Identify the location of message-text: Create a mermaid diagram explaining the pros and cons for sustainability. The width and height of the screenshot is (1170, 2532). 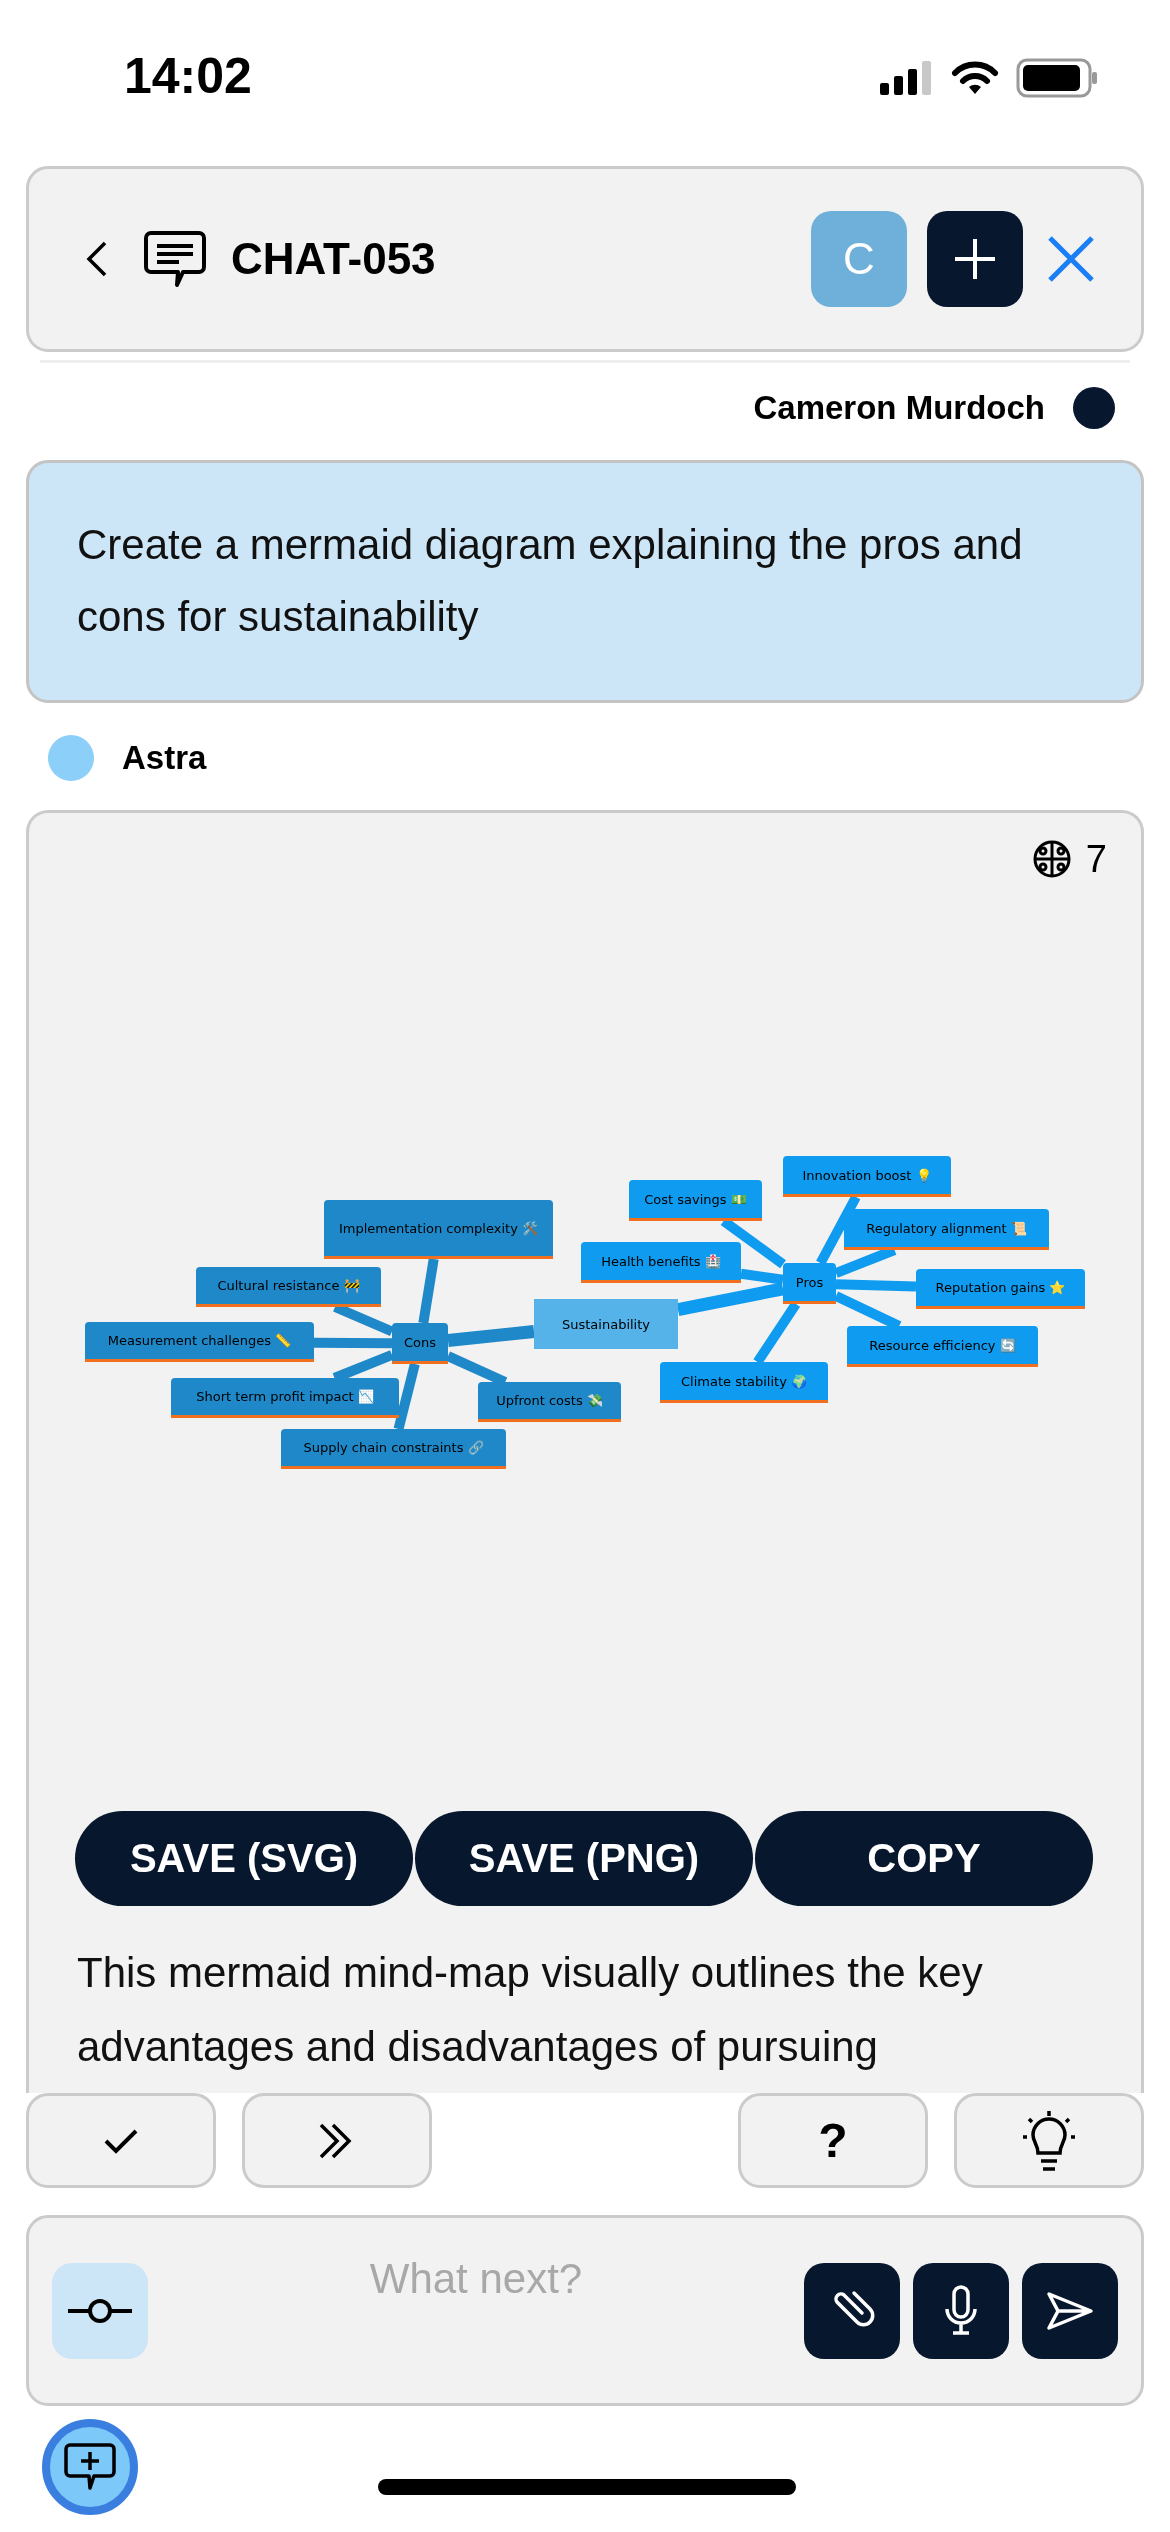
(550, 581).